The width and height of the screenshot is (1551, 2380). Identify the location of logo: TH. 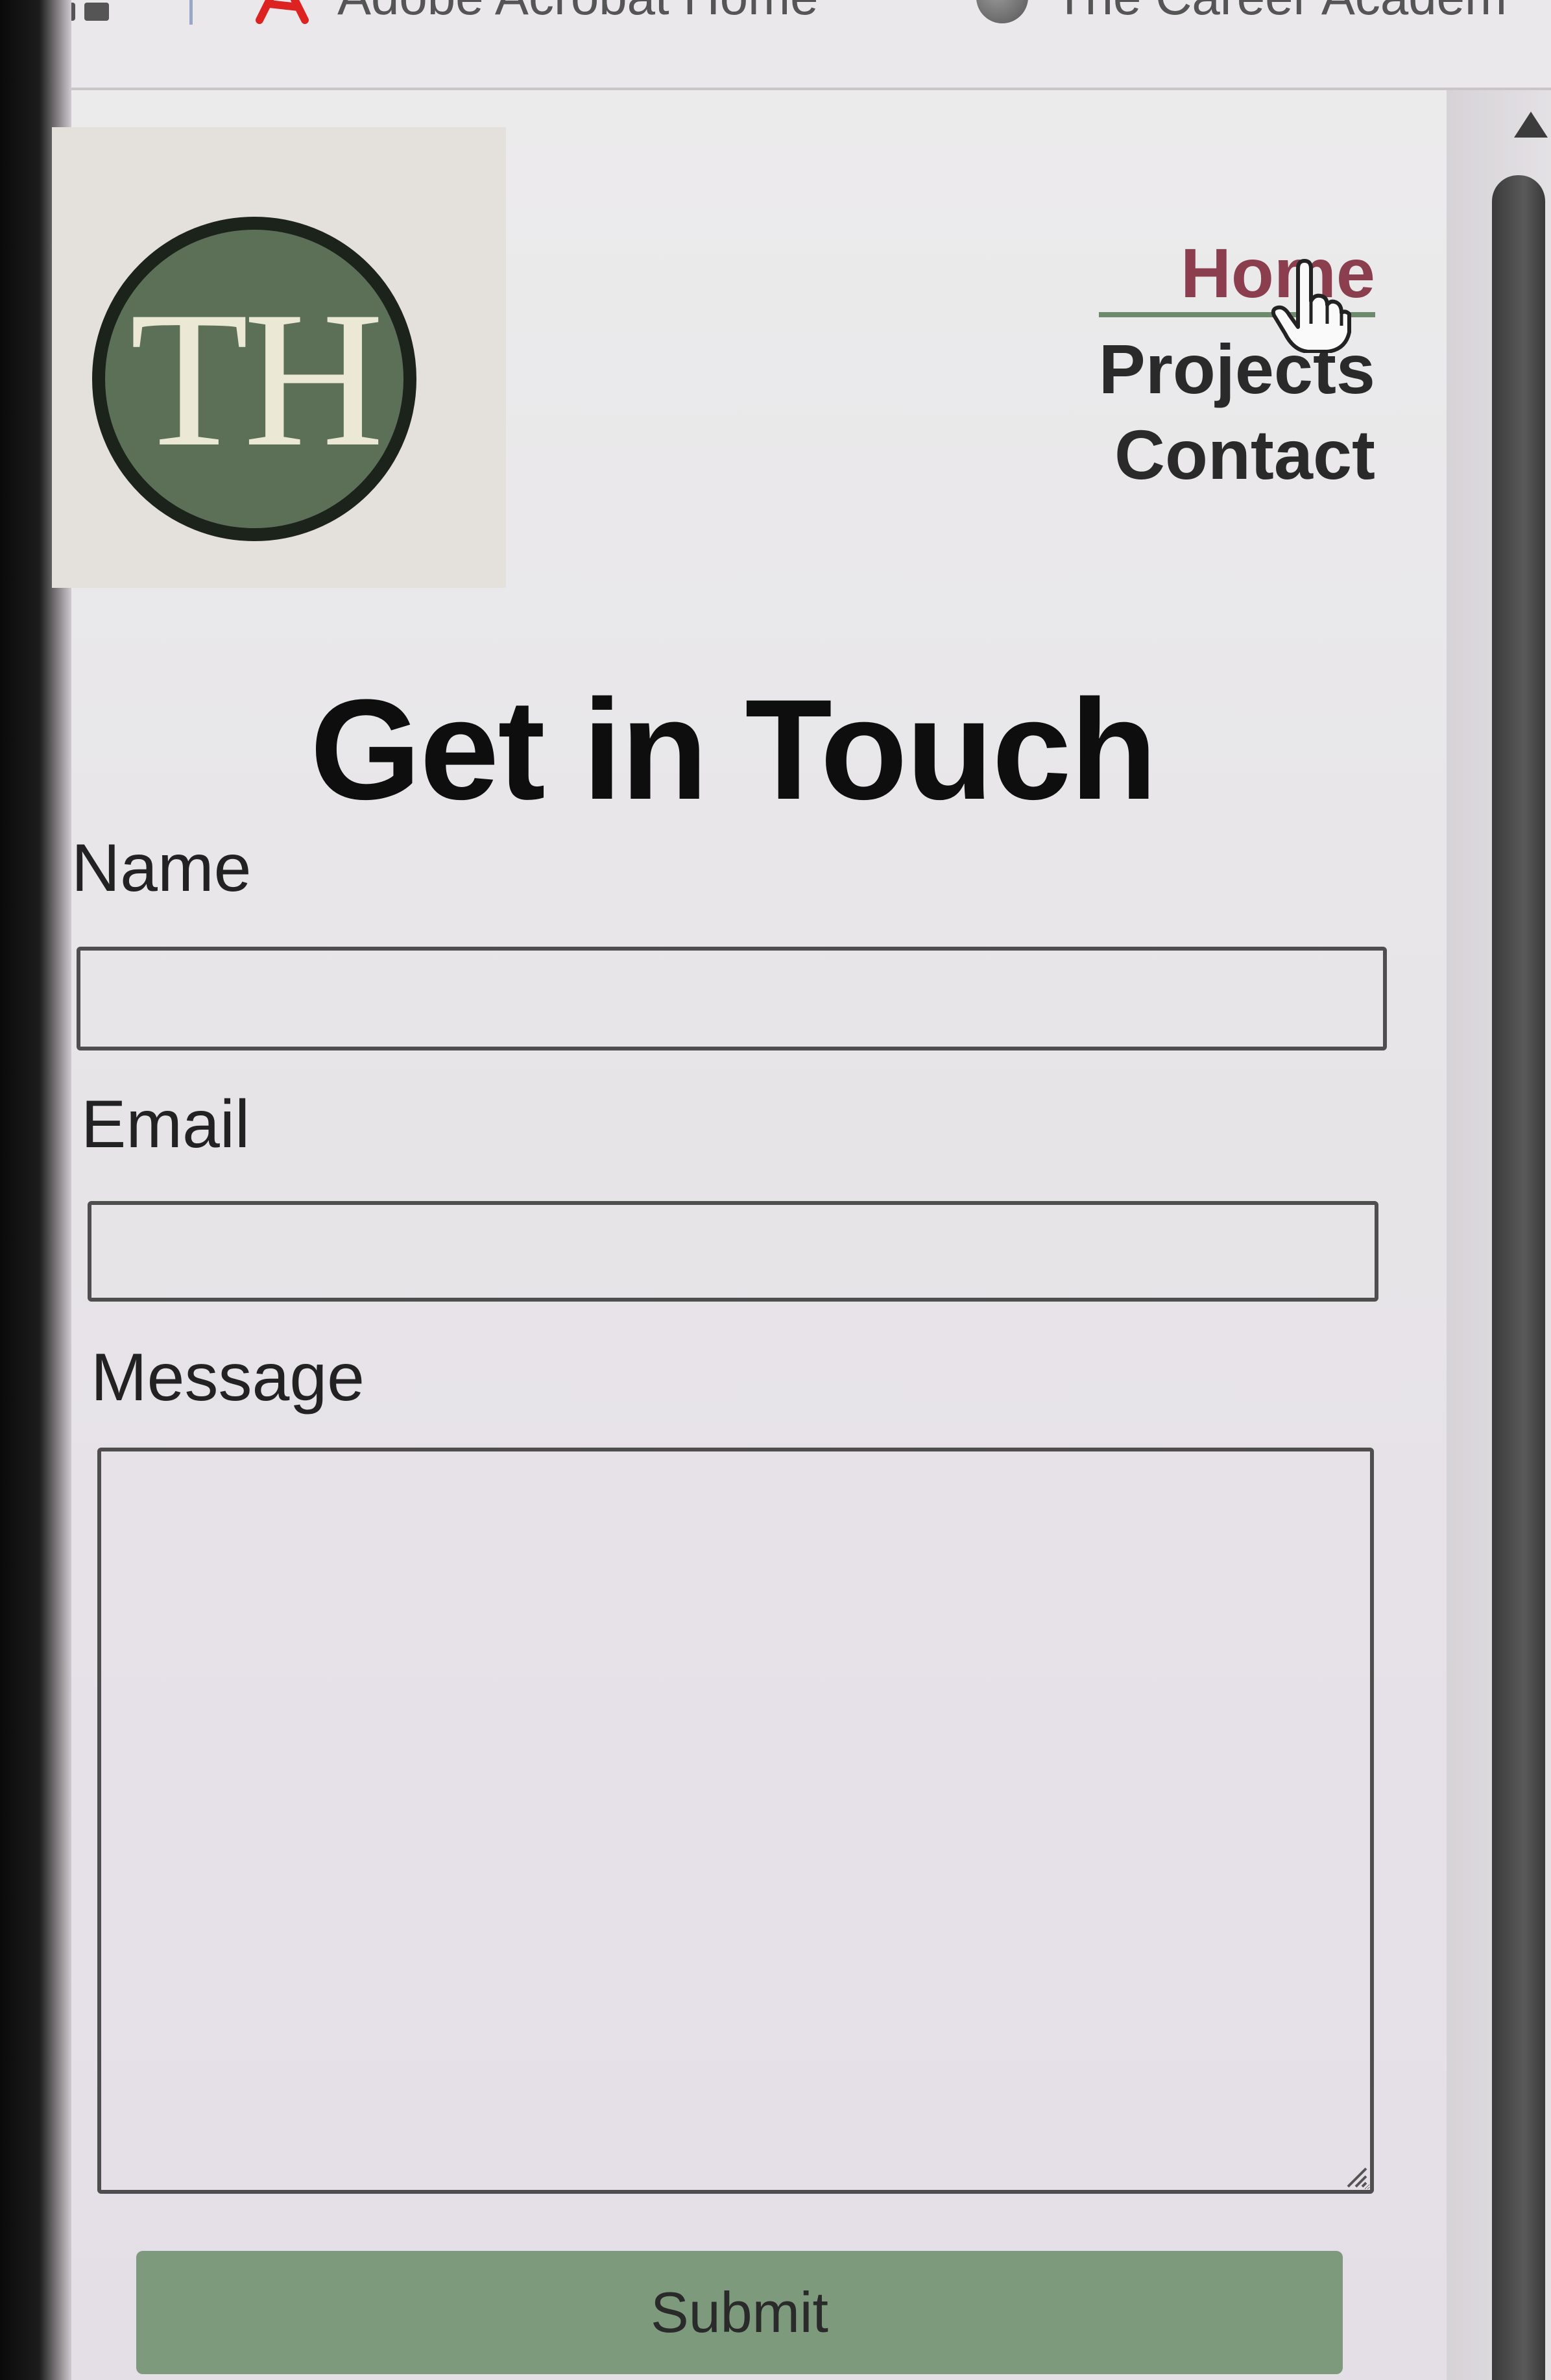
(279, 357).